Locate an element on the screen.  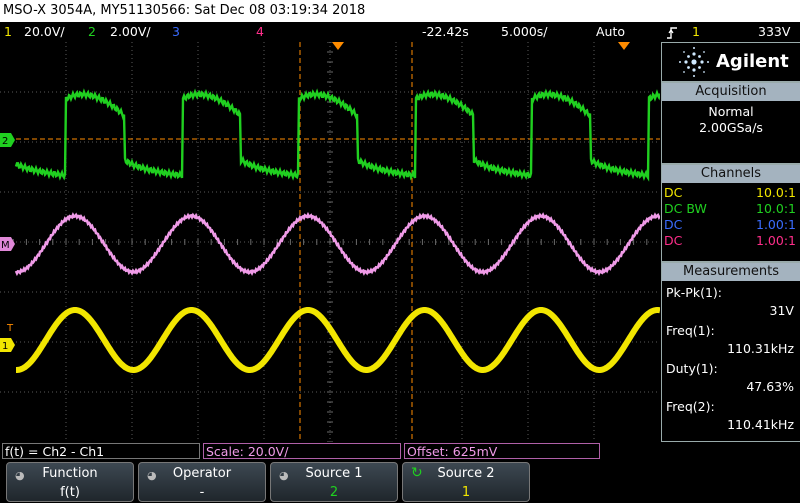
trigger-status: 1 333V is located at coordinates (730, 32).